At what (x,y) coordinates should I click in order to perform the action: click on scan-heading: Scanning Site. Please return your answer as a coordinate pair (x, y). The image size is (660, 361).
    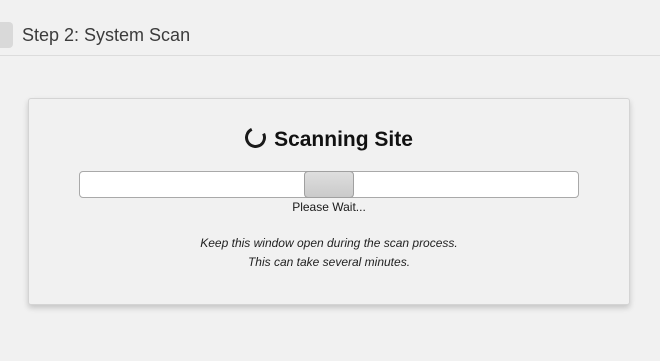
    Looking at the image, I should click on (329, 138).